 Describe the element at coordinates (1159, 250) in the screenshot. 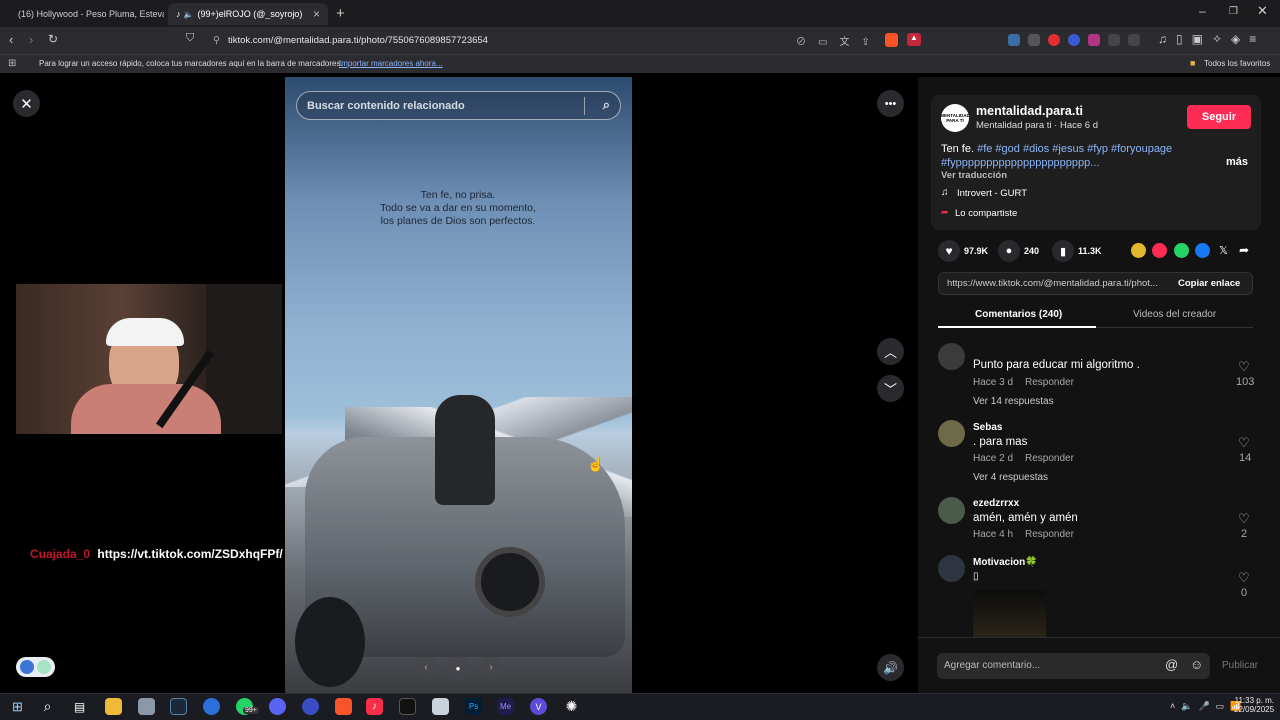

I see `share-repost-icon` at that location.